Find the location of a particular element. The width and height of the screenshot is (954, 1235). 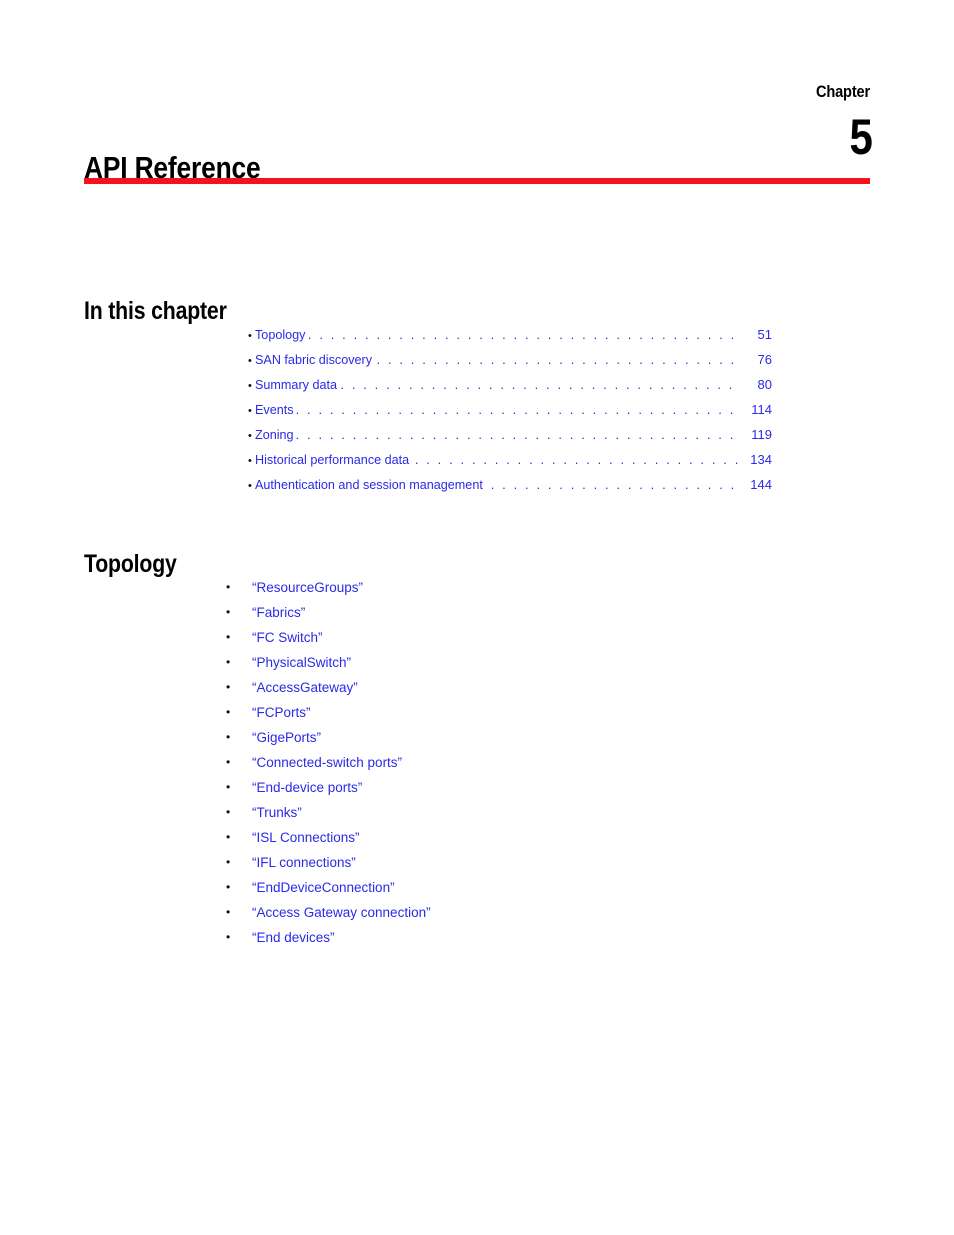

toc-entry-label: Topology is located at coordinates (280, 334).